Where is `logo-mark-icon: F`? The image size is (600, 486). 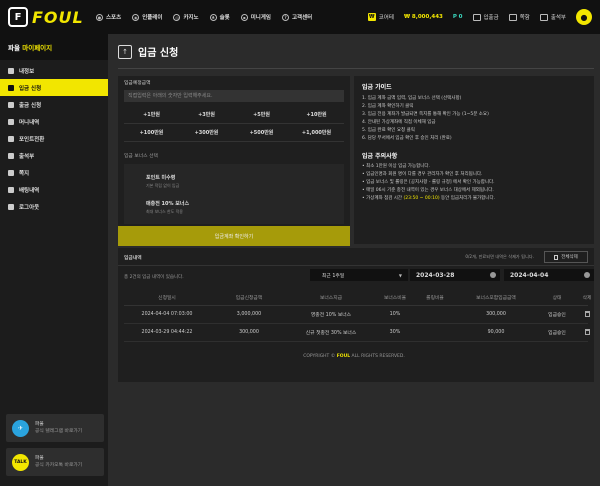 logo-mark-icon: F is located at coordinates (18, 17).